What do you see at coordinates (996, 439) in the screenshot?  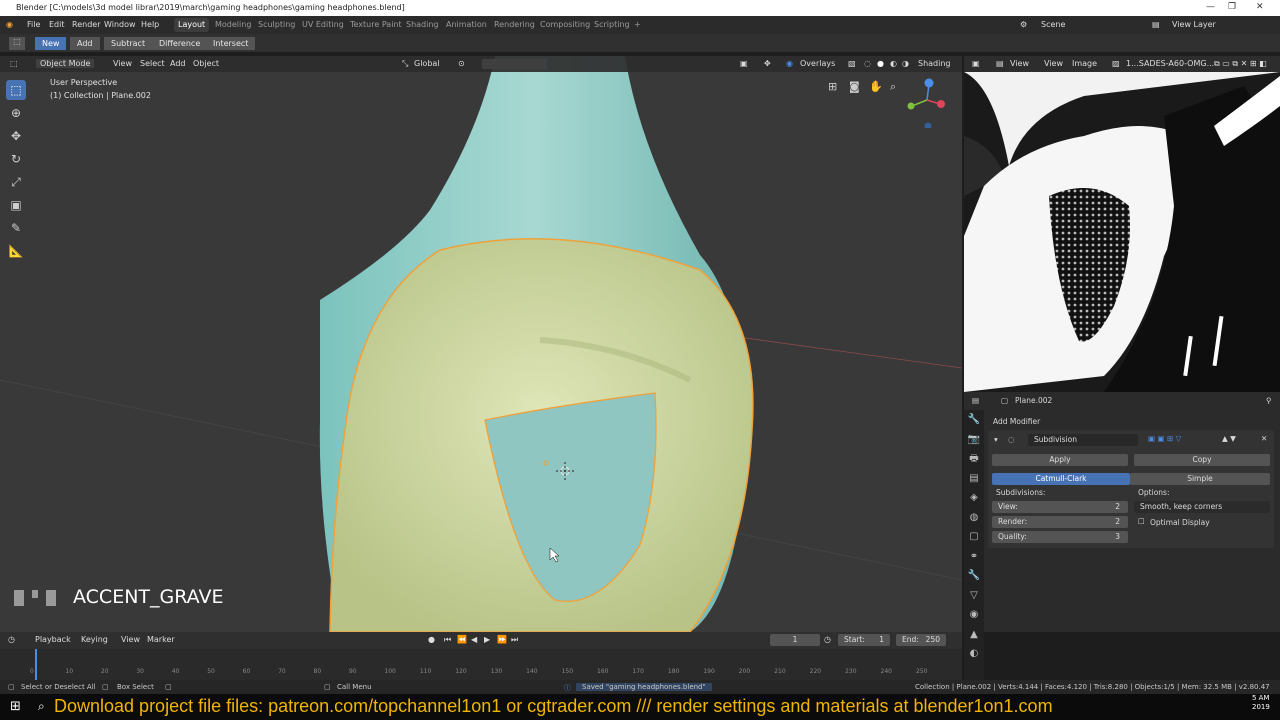 I see `collapse-icon: ▾` at bounding box center [996, 439].